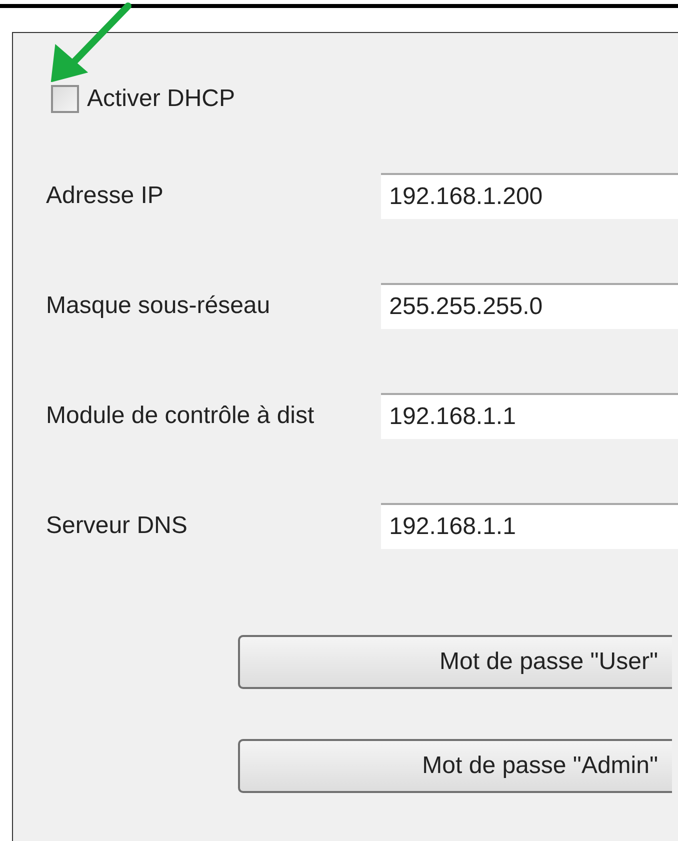  I want to click on input-field: 192.168.1.200, so click(529, 196).